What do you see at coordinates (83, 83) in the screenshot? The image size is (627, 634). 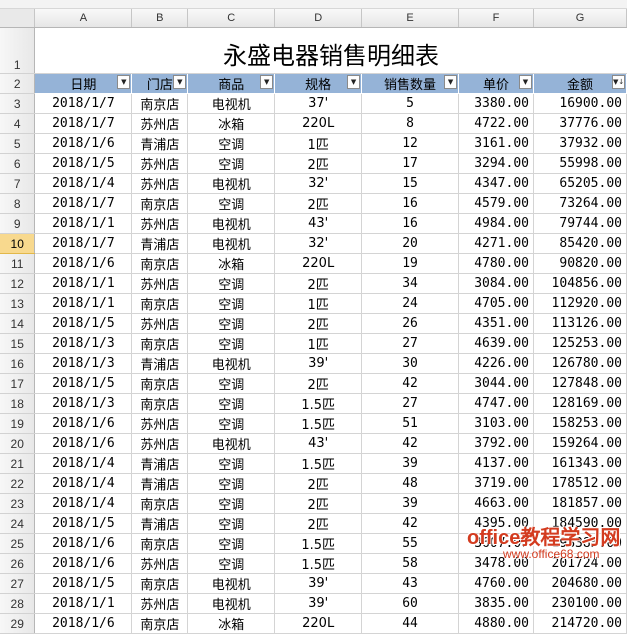 I see `header-date: 日期 ▼` at bounding box center [83, 83].